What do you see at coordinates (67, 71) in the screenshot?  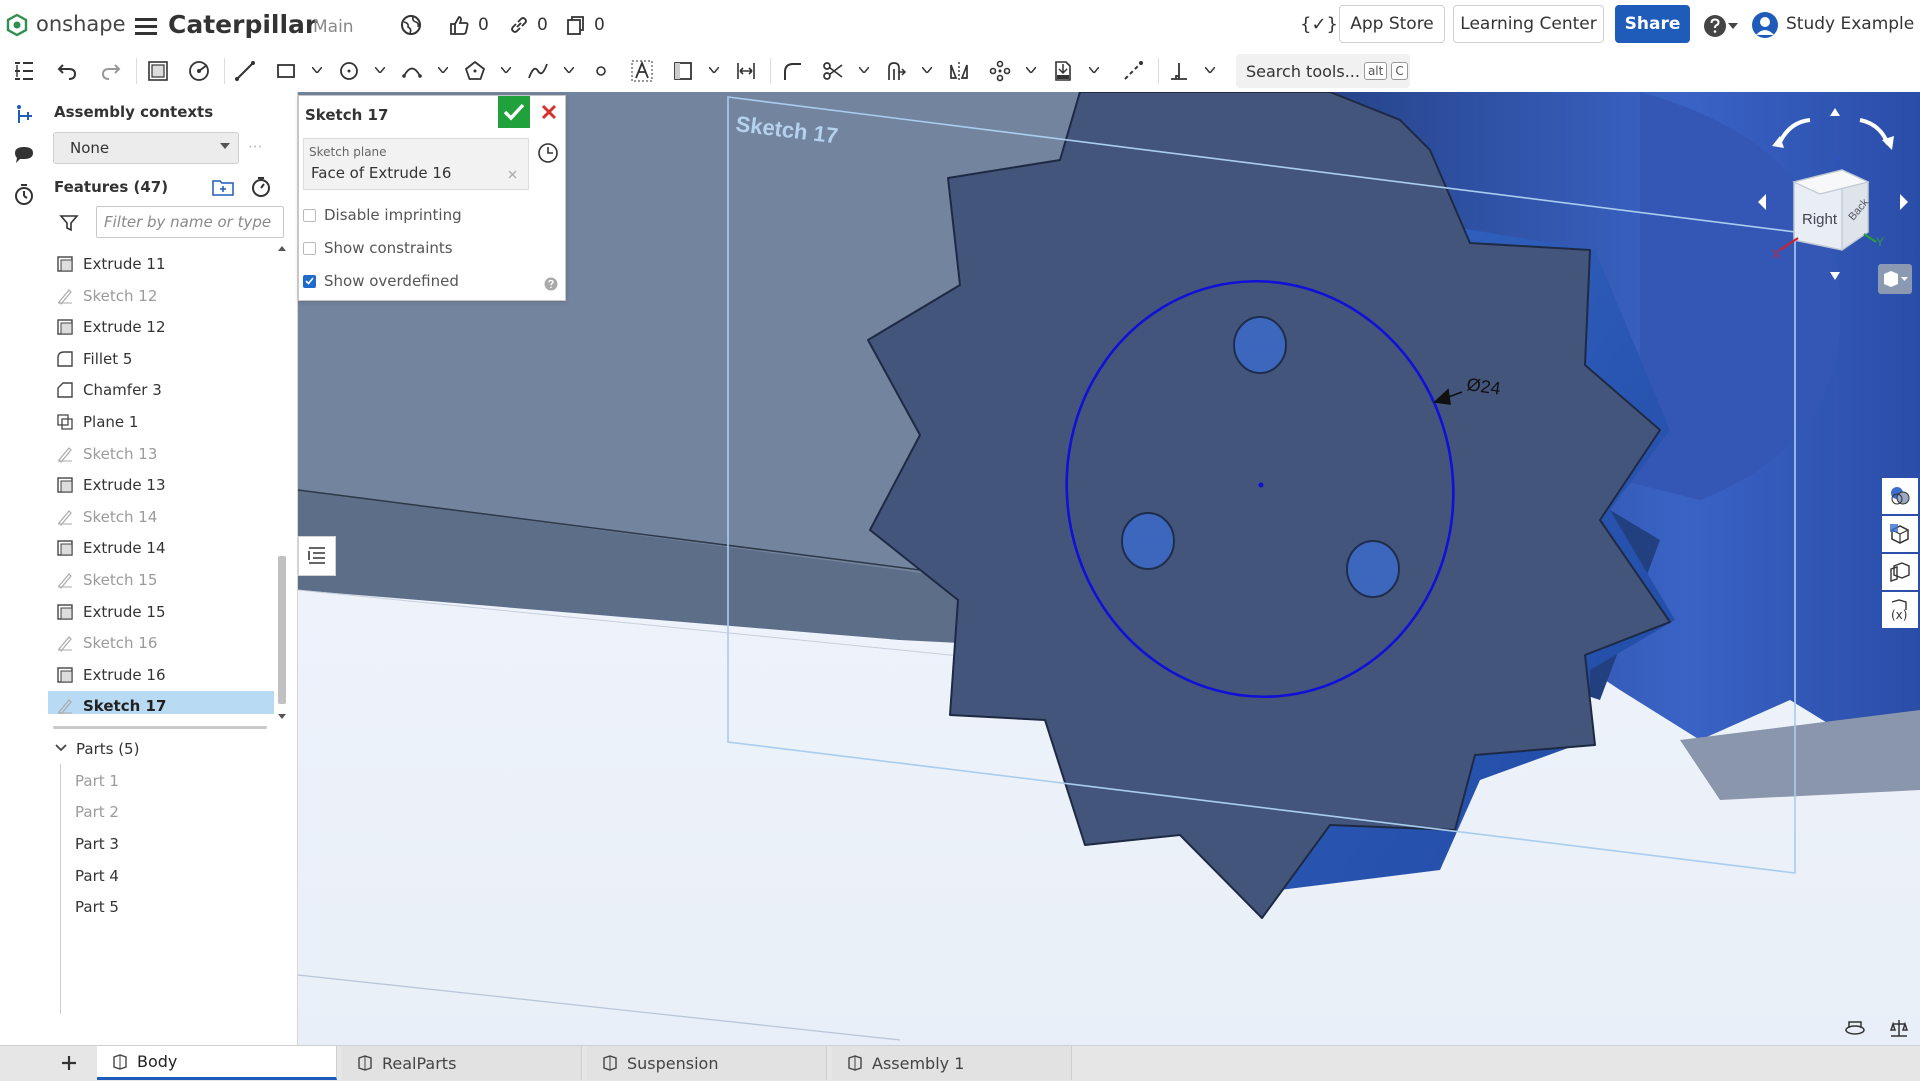 I see `undo-icon` at bounding box center [67, 71].